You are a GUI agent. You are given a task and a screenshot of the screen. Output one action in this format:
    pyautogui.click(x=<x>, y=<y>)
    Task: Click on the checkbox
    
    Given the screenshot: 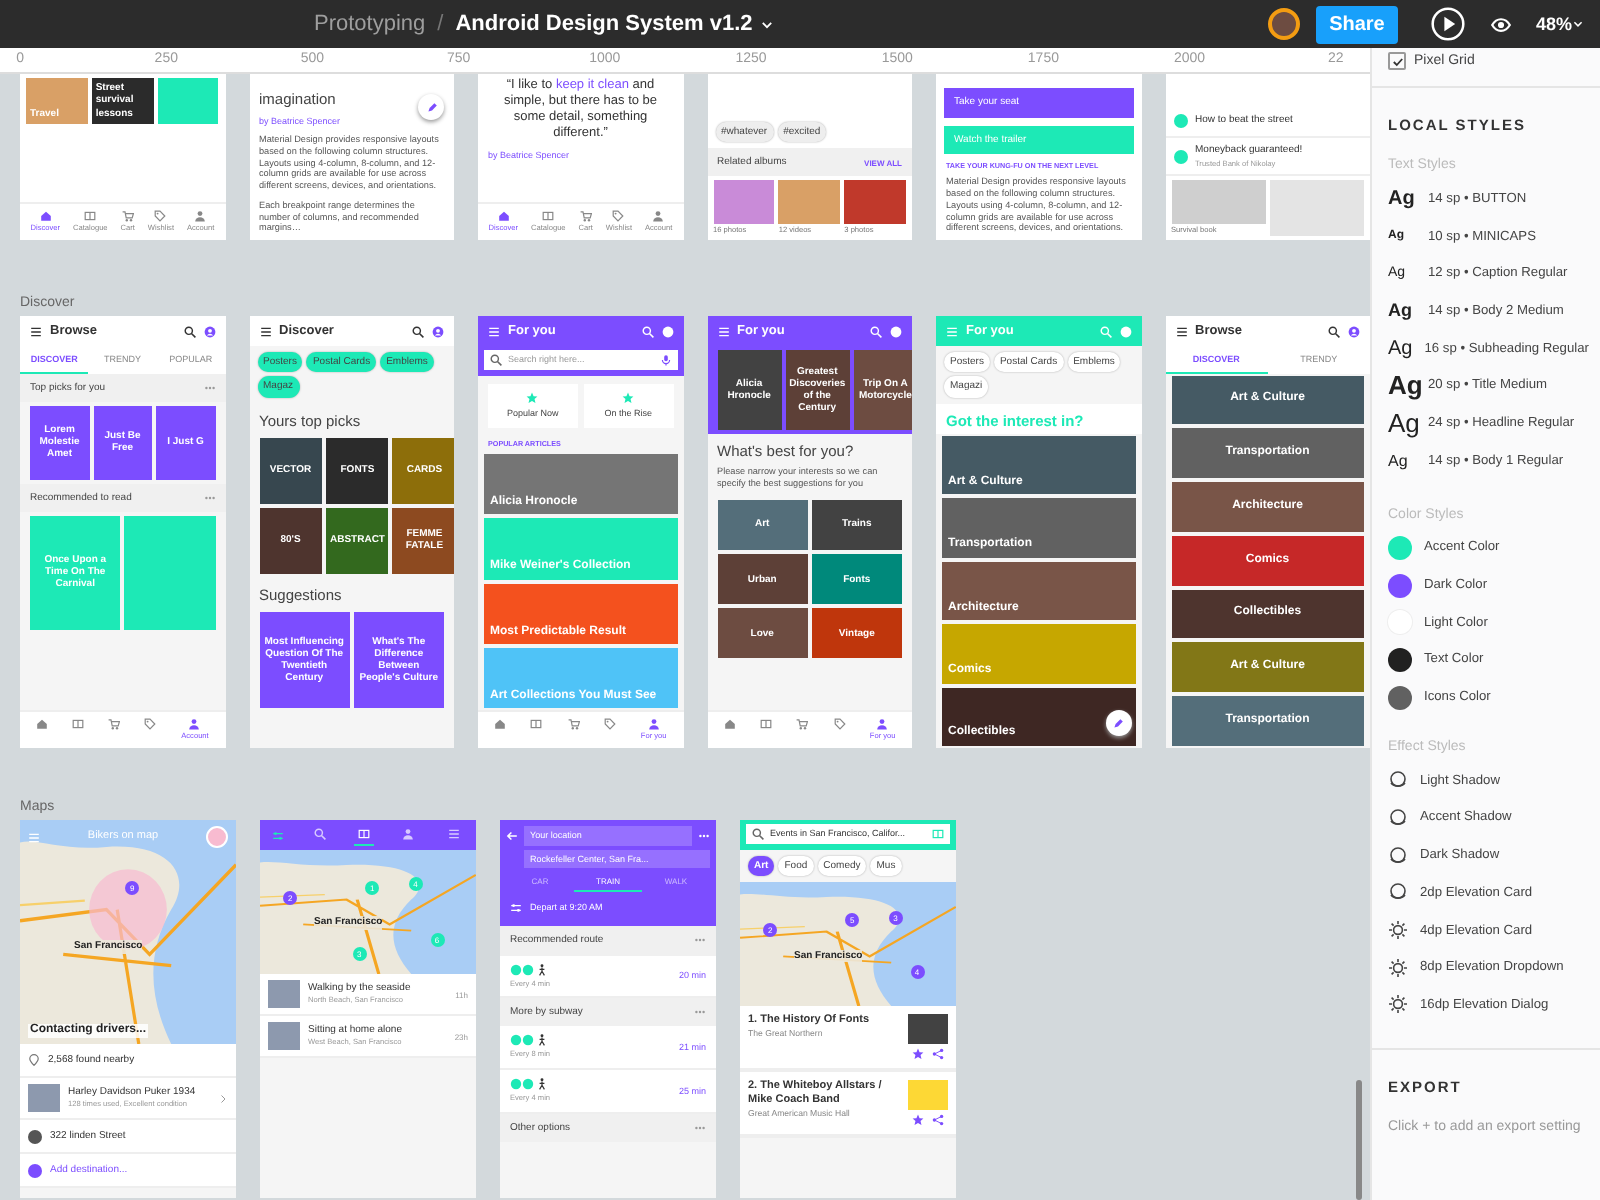 What is the action you would take?
    pyautogui.click(x=1397, y=61)
    